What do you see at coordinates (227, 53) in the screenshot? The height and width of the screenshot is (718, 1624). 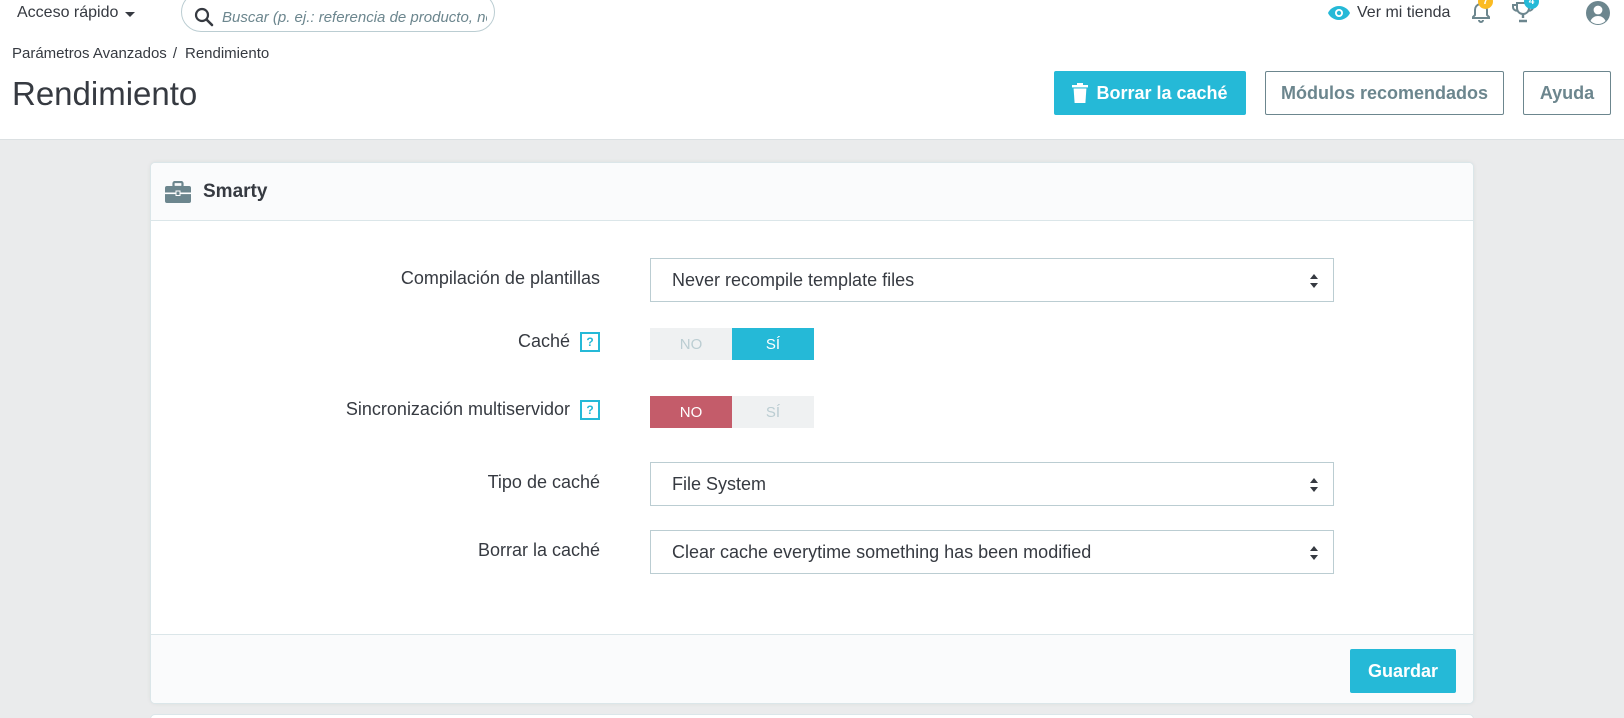 I see `breadcrumb-item-performance: Rendimiento` at bounding box center [227, 53].